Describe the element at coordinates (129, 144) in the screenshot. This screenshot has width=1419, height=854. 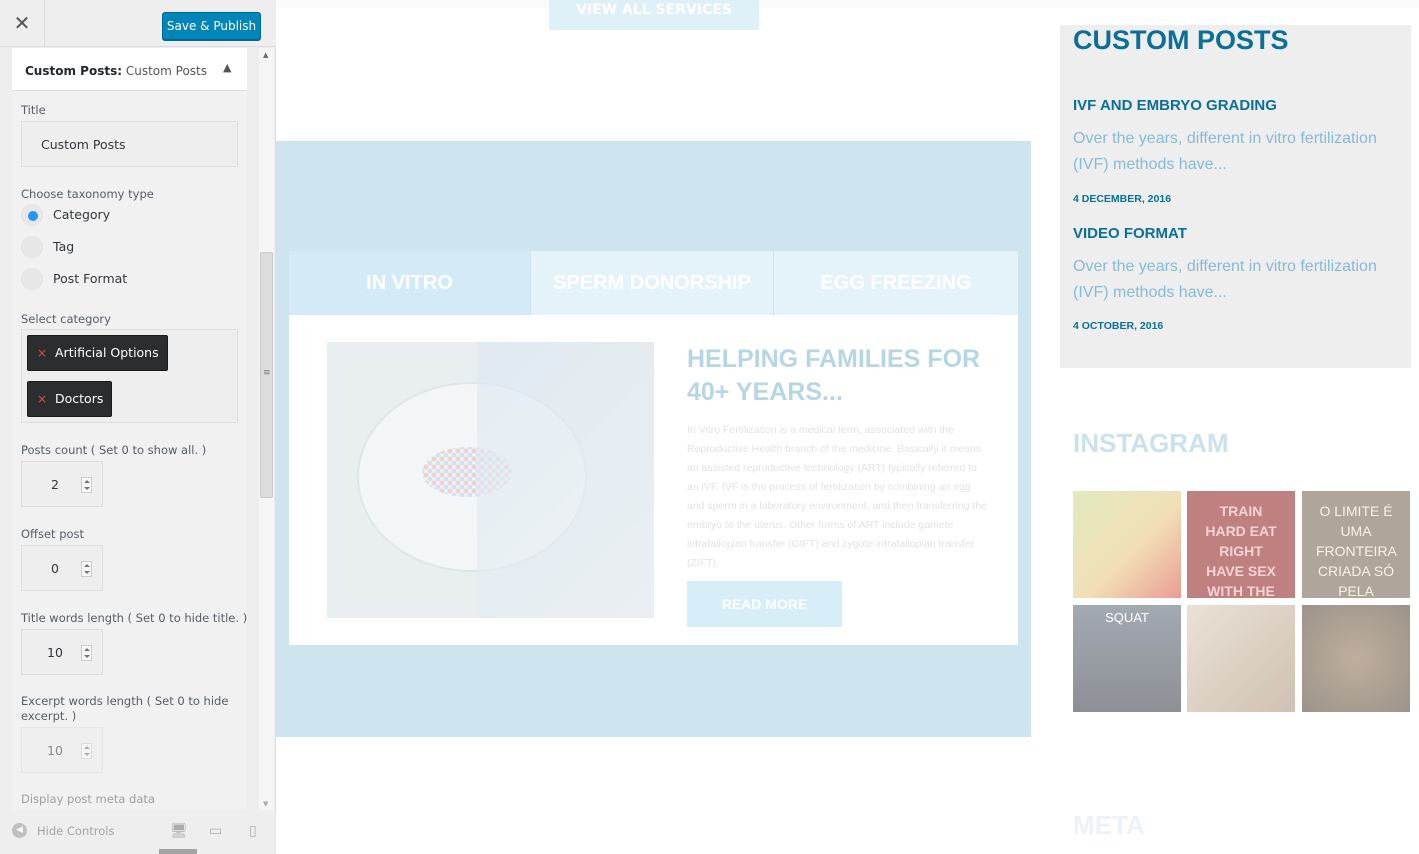
I see `title-input: Custom Posts` at that location.